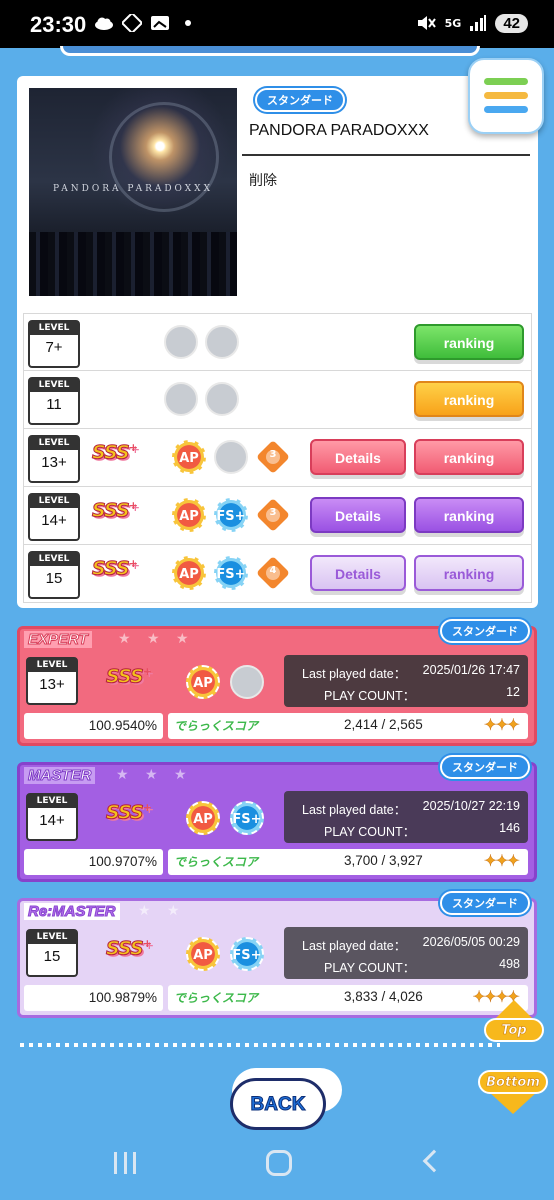  I want to click on achievement-rate: 100.9540%, so click(93, 726).